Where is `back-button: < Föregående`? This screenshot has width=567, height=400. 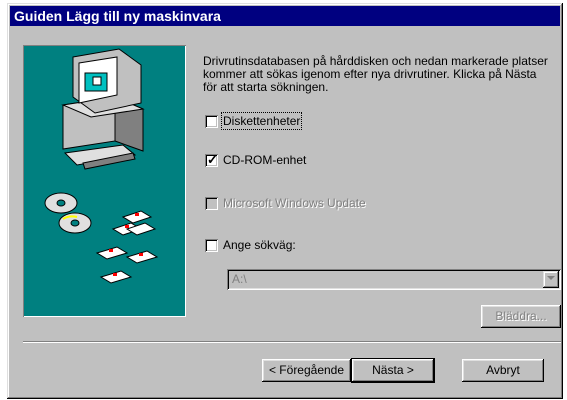
back-button: < Föregående is located at coordinates (306, 370).